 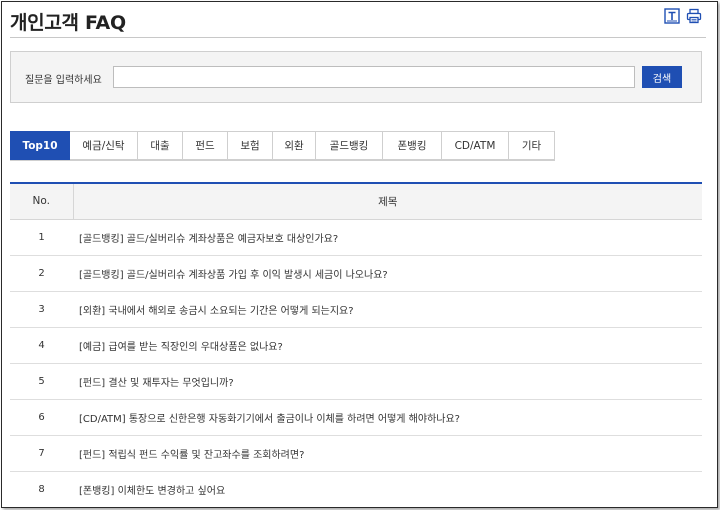 What do you see at coordinates (205, 145) in the screenshot?
I see `tab-fund: 펀드` at bounding box center [205, 145].